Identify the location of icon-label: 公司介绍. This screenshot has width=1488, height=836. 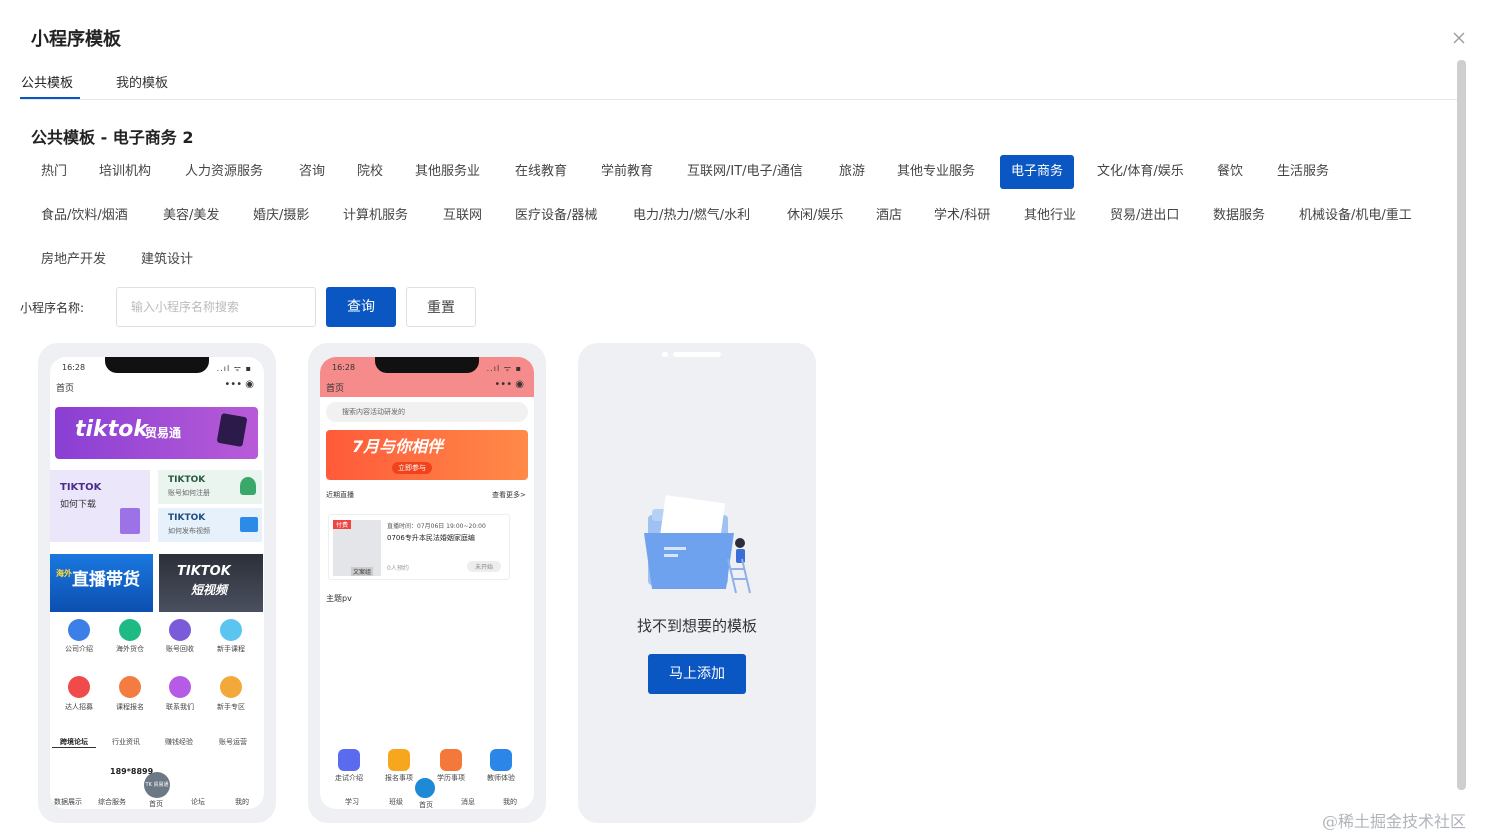
(79, 649).